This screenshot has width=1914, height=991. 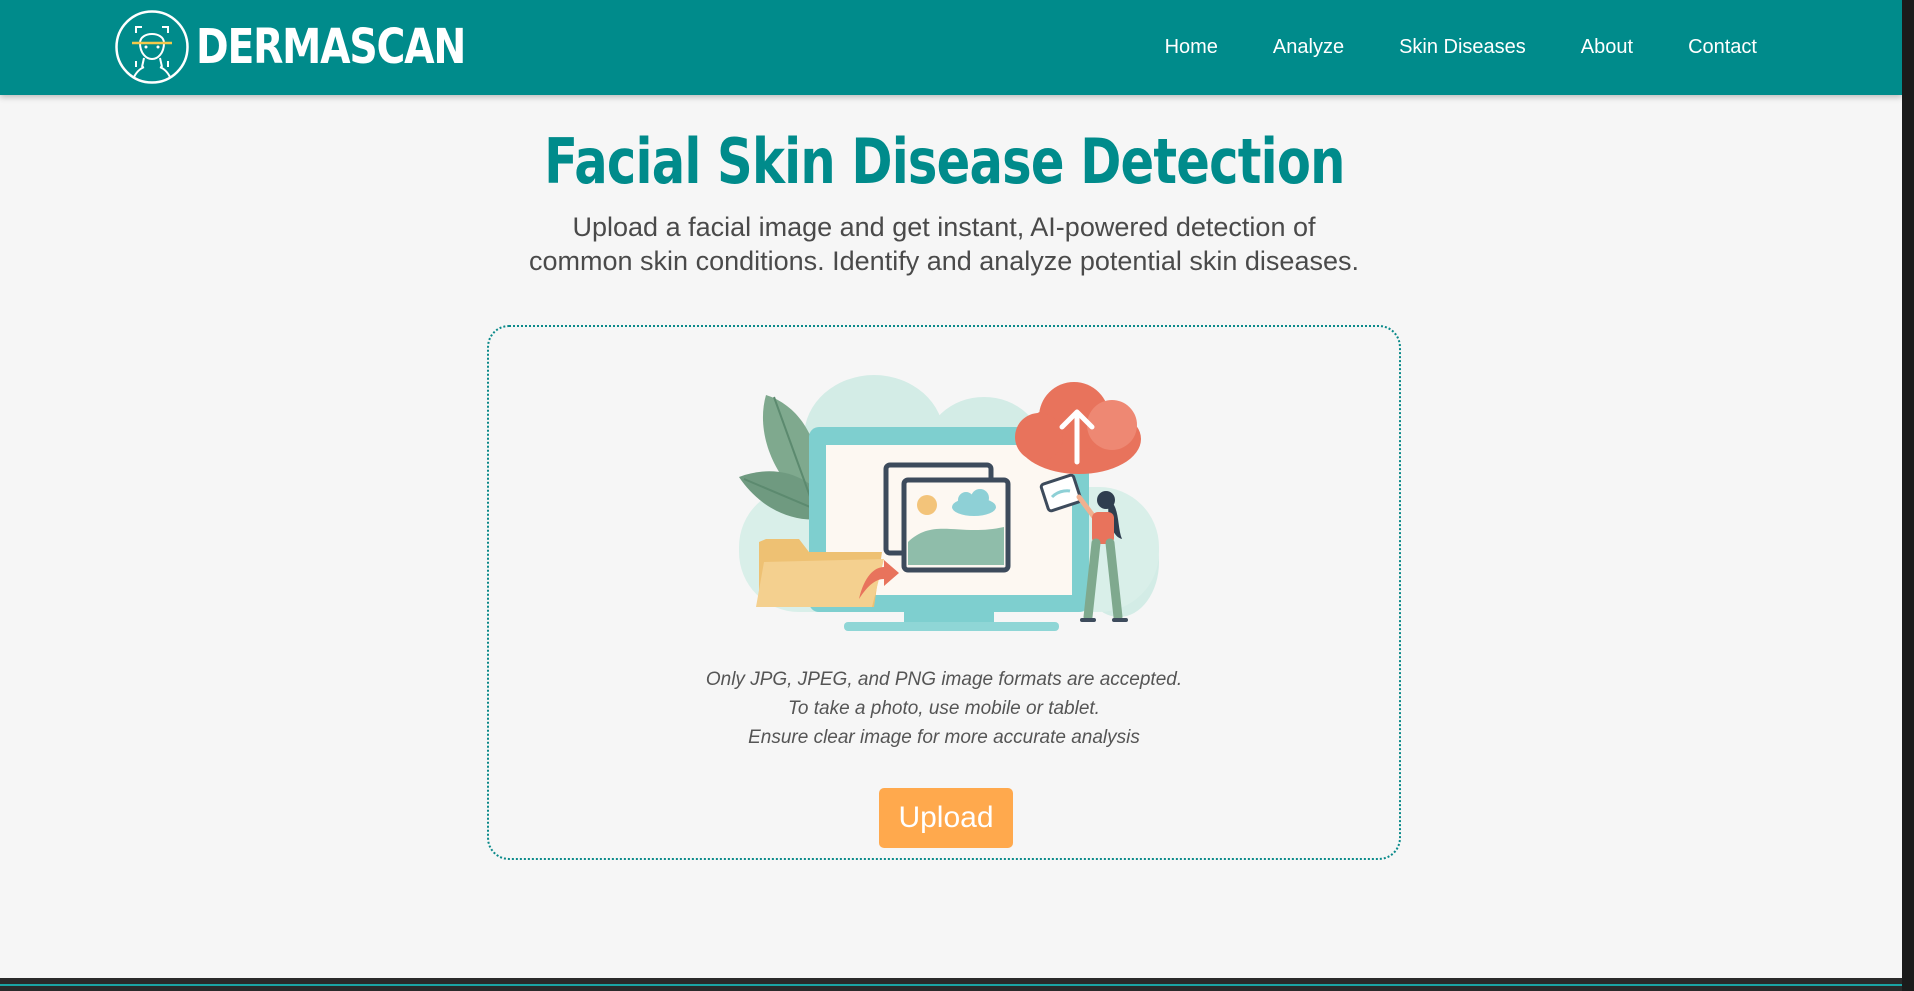 I want to click on taskbar-accent-line, so click(x=951, y=985).